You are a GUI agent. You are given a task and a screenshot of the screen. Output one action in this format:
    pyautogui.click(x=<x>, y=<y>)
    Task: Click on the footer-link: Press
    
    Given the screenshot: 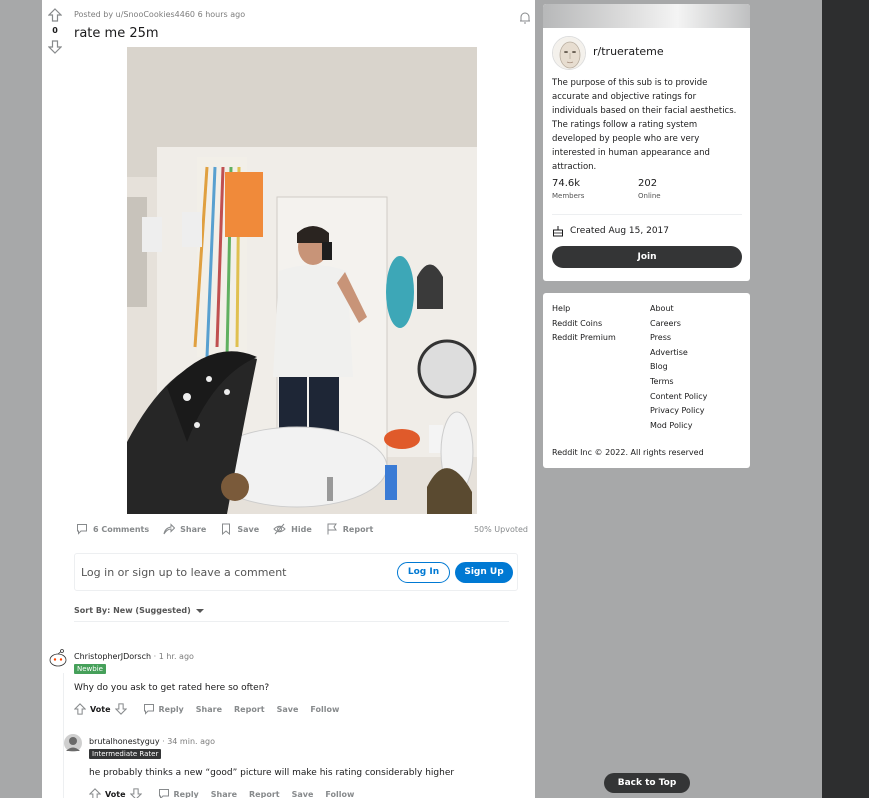 What is the action you would take?
    pyautogui.click(x=678, y=338)
    